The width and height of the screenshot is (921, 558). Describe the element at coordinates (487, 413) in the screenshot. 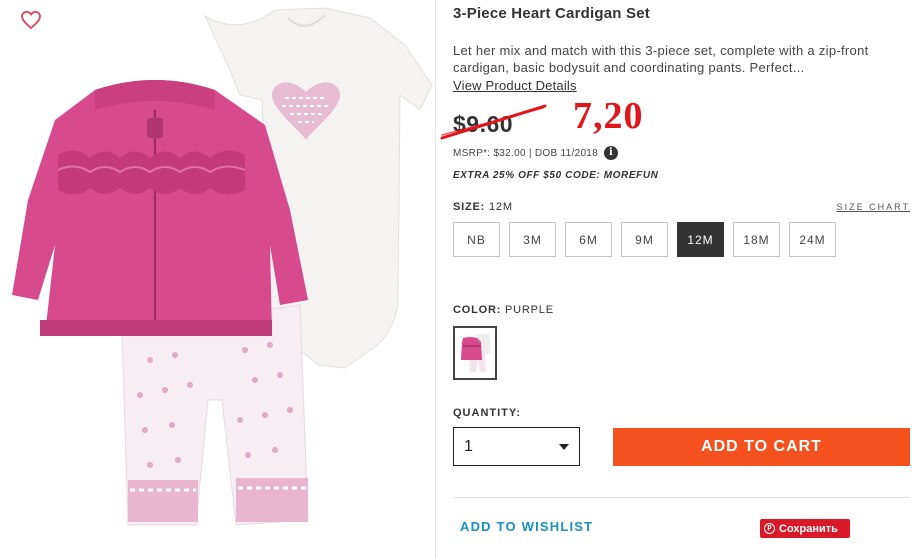

I see `quantity-label: QUANTITY:` at that location.